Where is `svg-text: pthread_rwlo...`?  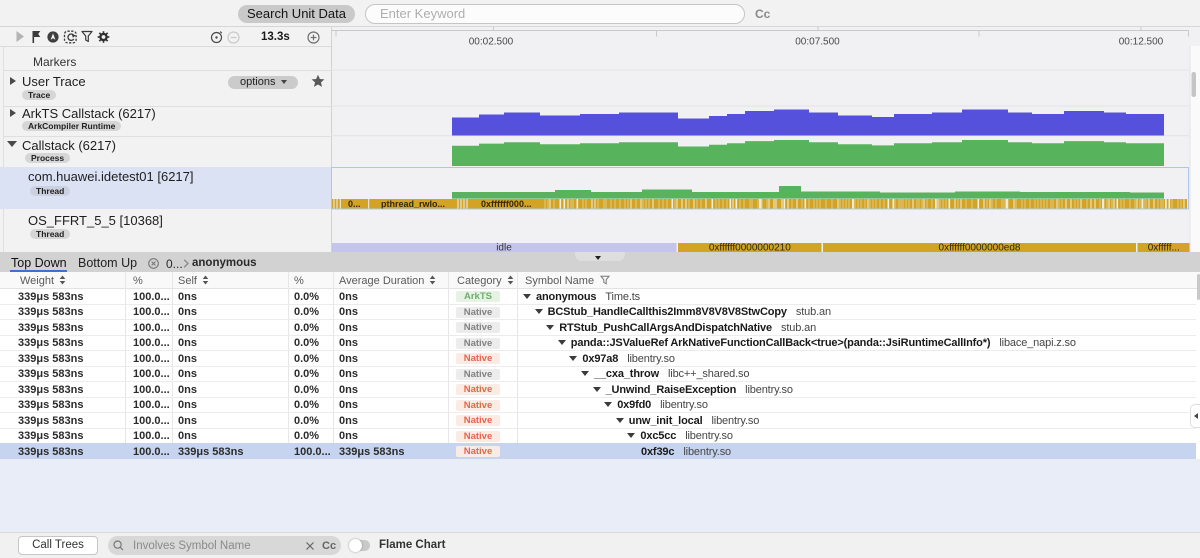
svg-text: pthread_rwlo... is located at coordinates (413, 204).